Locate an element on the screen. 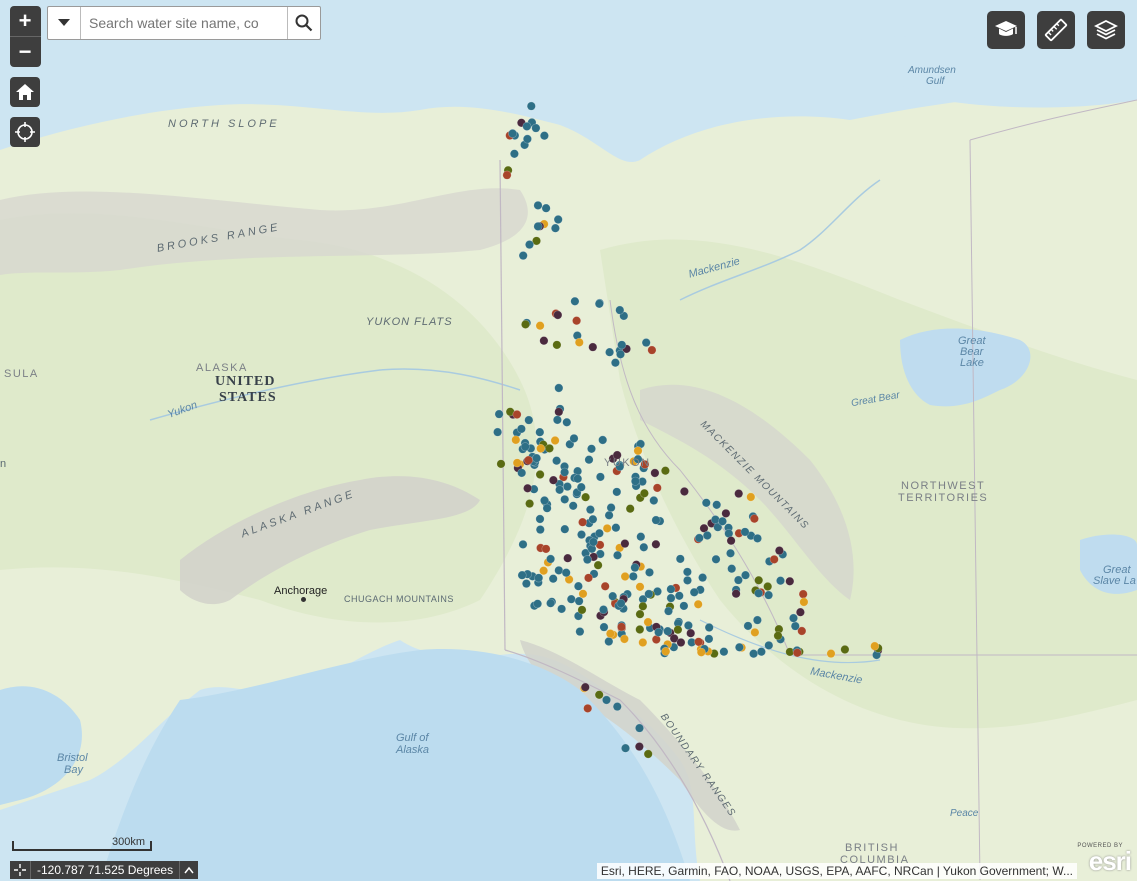 This screenshot has height=881, width=1137. search-button is located at coordinates (303, 23).